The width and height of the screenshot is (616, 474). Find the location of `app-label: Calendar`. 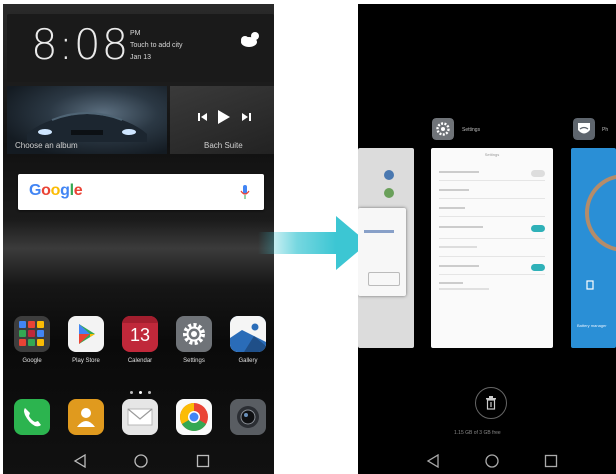

app-label: Calendar is located at coordinates (140, 361).